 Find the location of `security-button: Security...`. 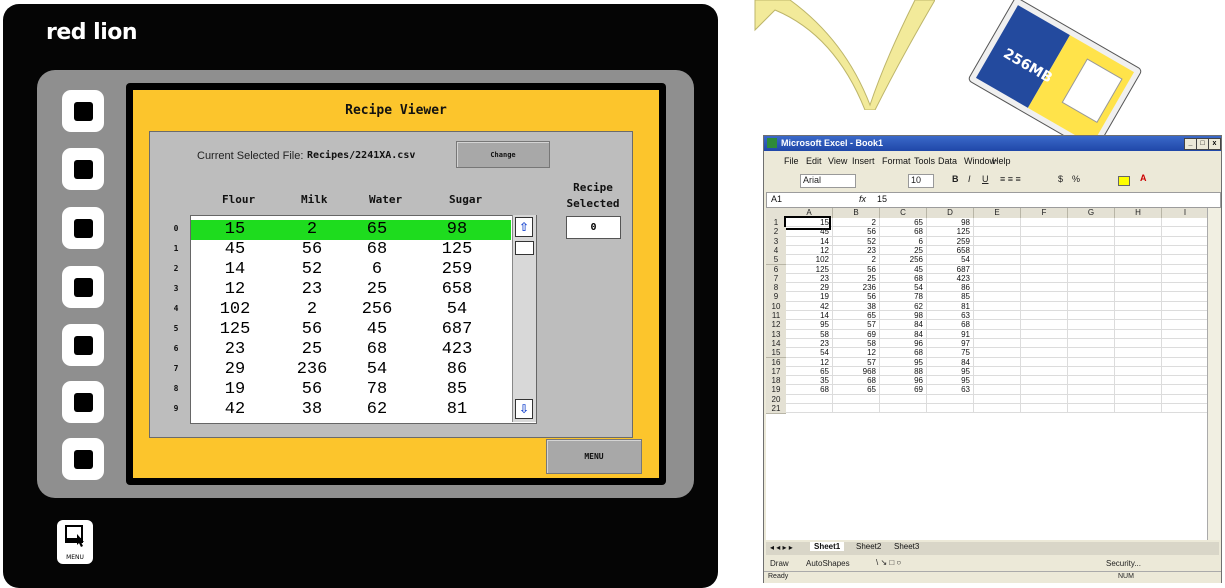

security-button: Security... is located at coordinates (1123, 563).